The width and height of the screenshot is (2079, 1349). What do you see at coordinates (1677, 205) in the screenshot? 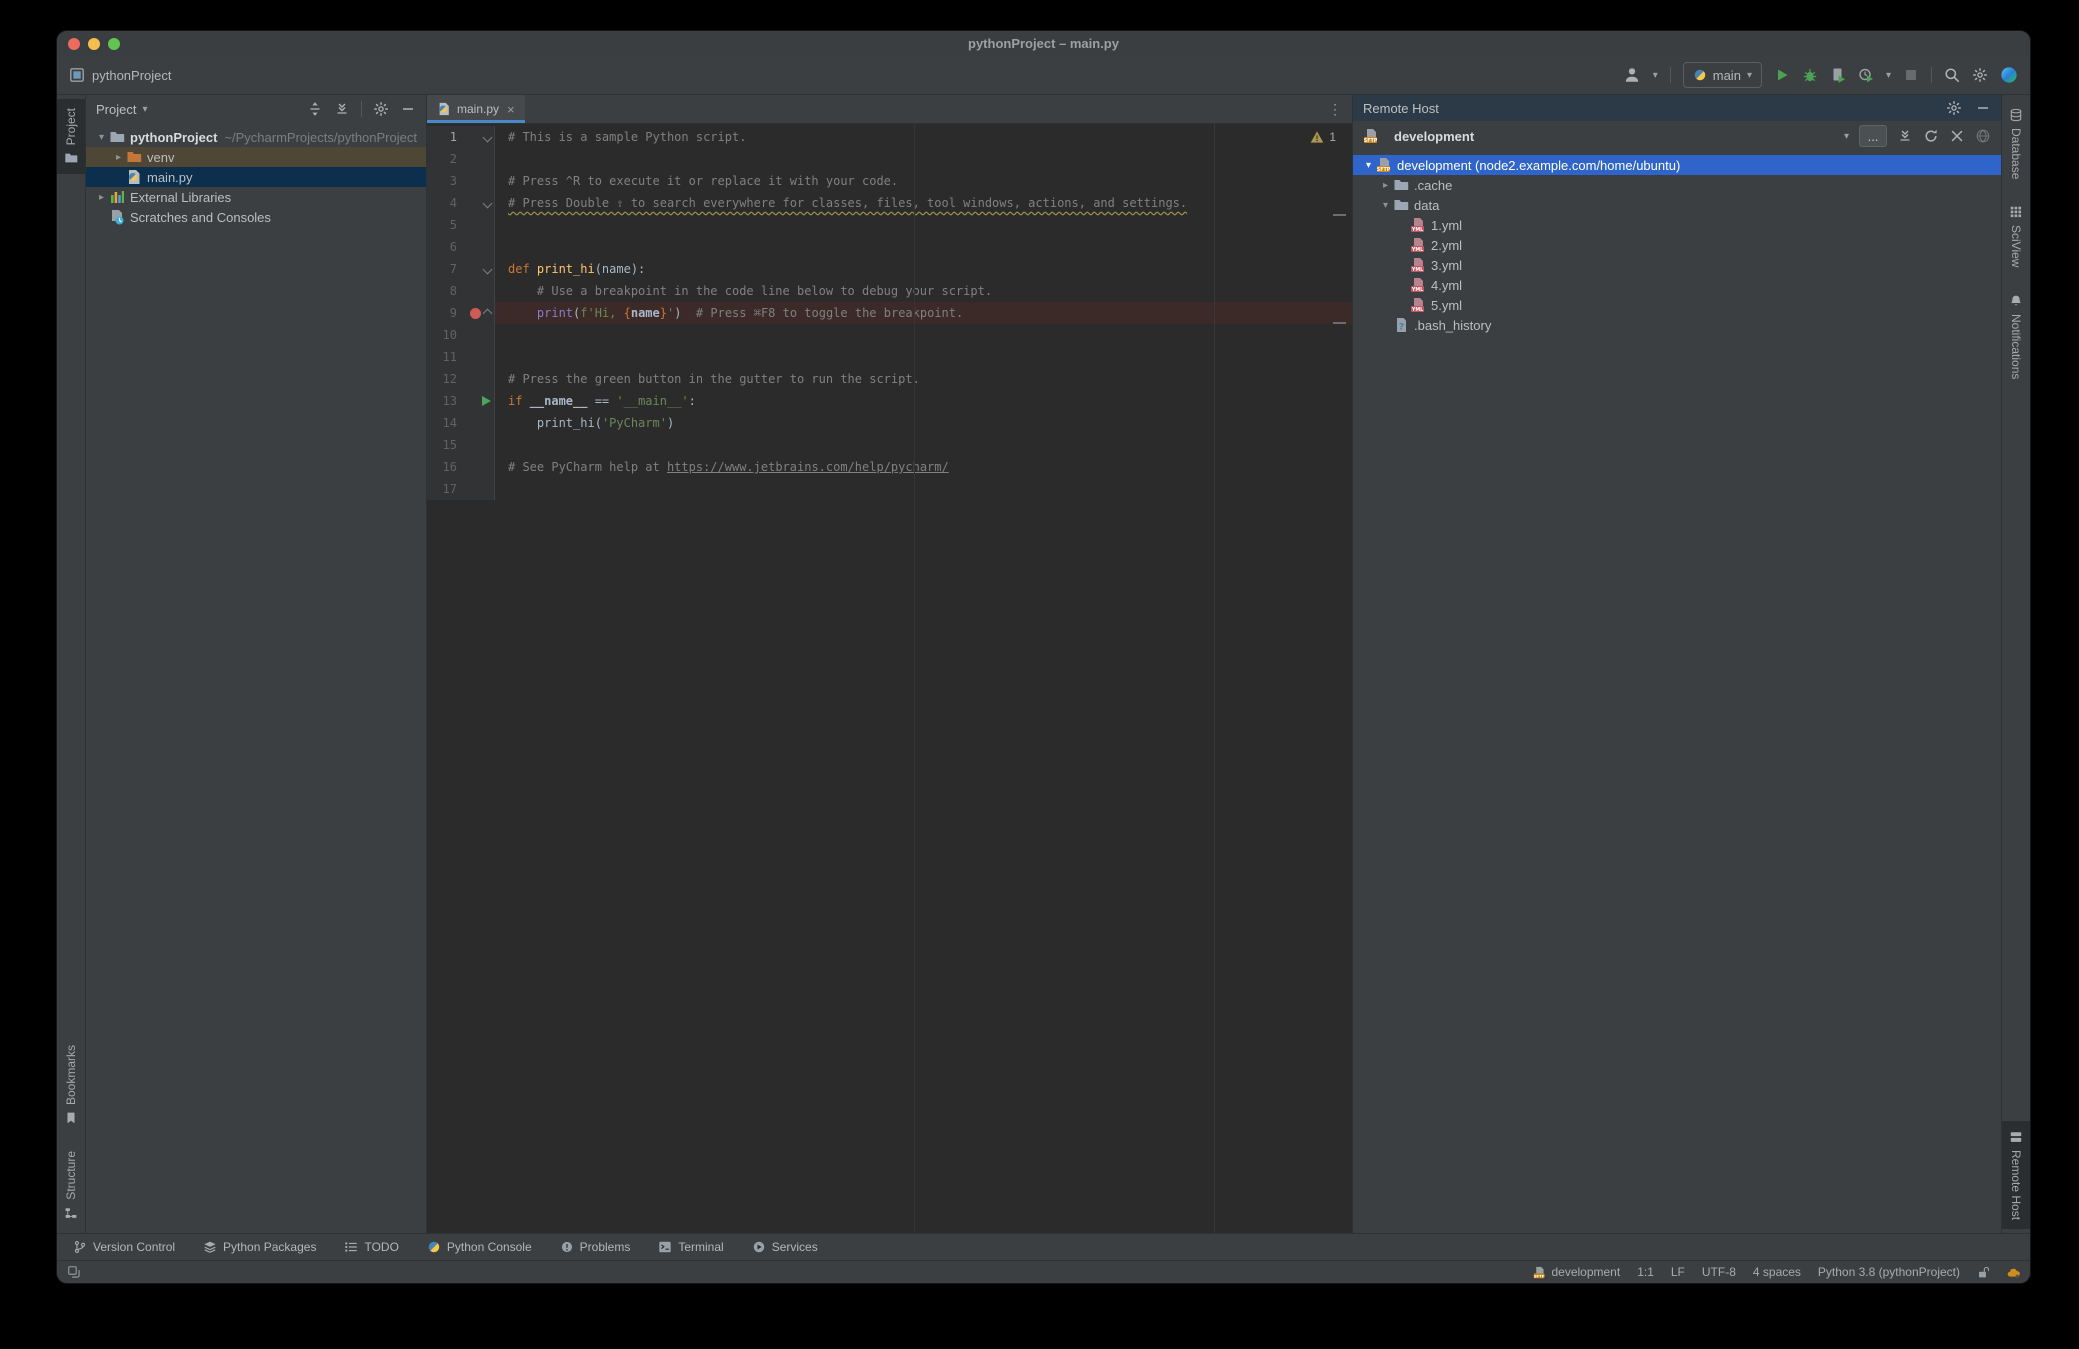
I see `tree-row-data: ▾ data` at bounding box center [1677, 205].